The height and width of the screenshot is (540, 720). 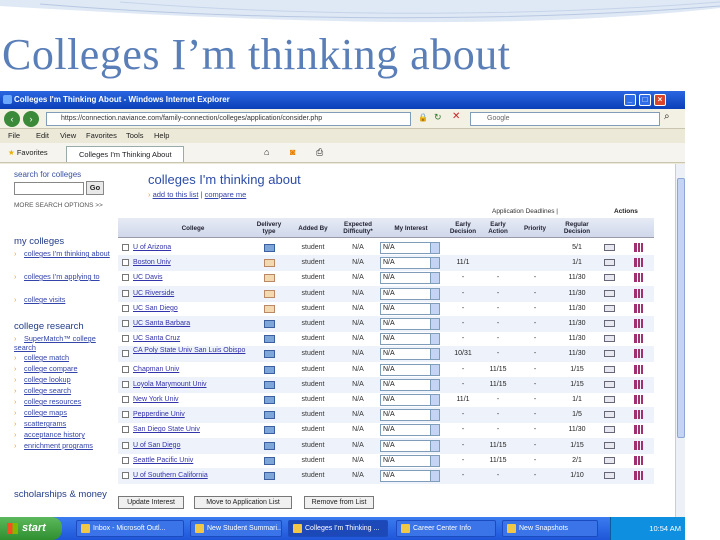 What do you see at coordinates (62, 423) in the screenshot?
I see `sidebar-research-link: › scattergrams` at bounding box center [62, 423].